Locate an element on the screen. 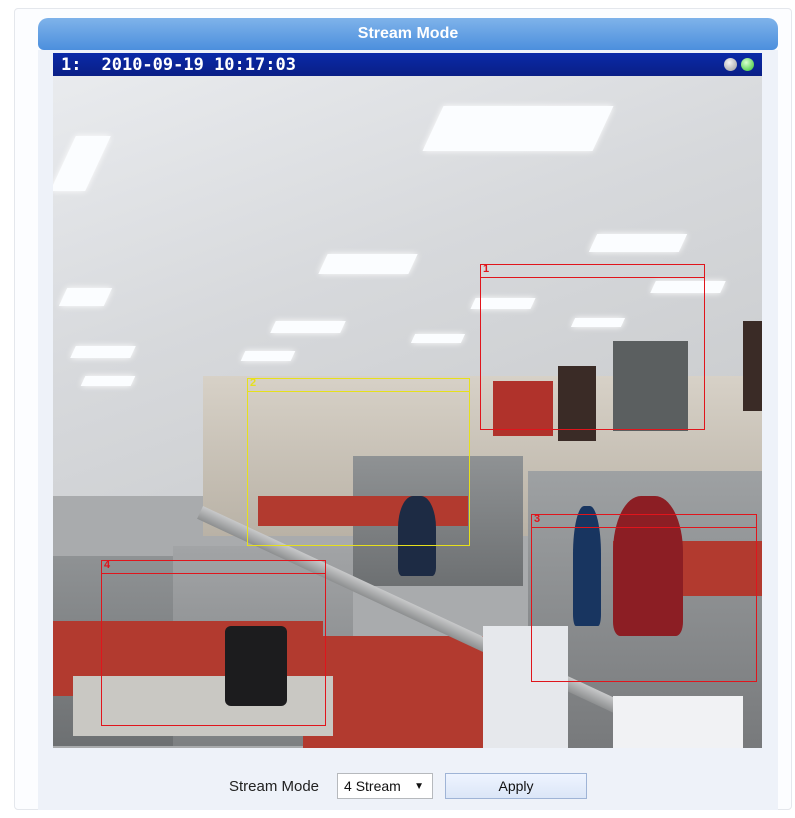 Image resolution: width=795 pixels, height=818 pixels. status-indicators is located at coordinates (739, 64).